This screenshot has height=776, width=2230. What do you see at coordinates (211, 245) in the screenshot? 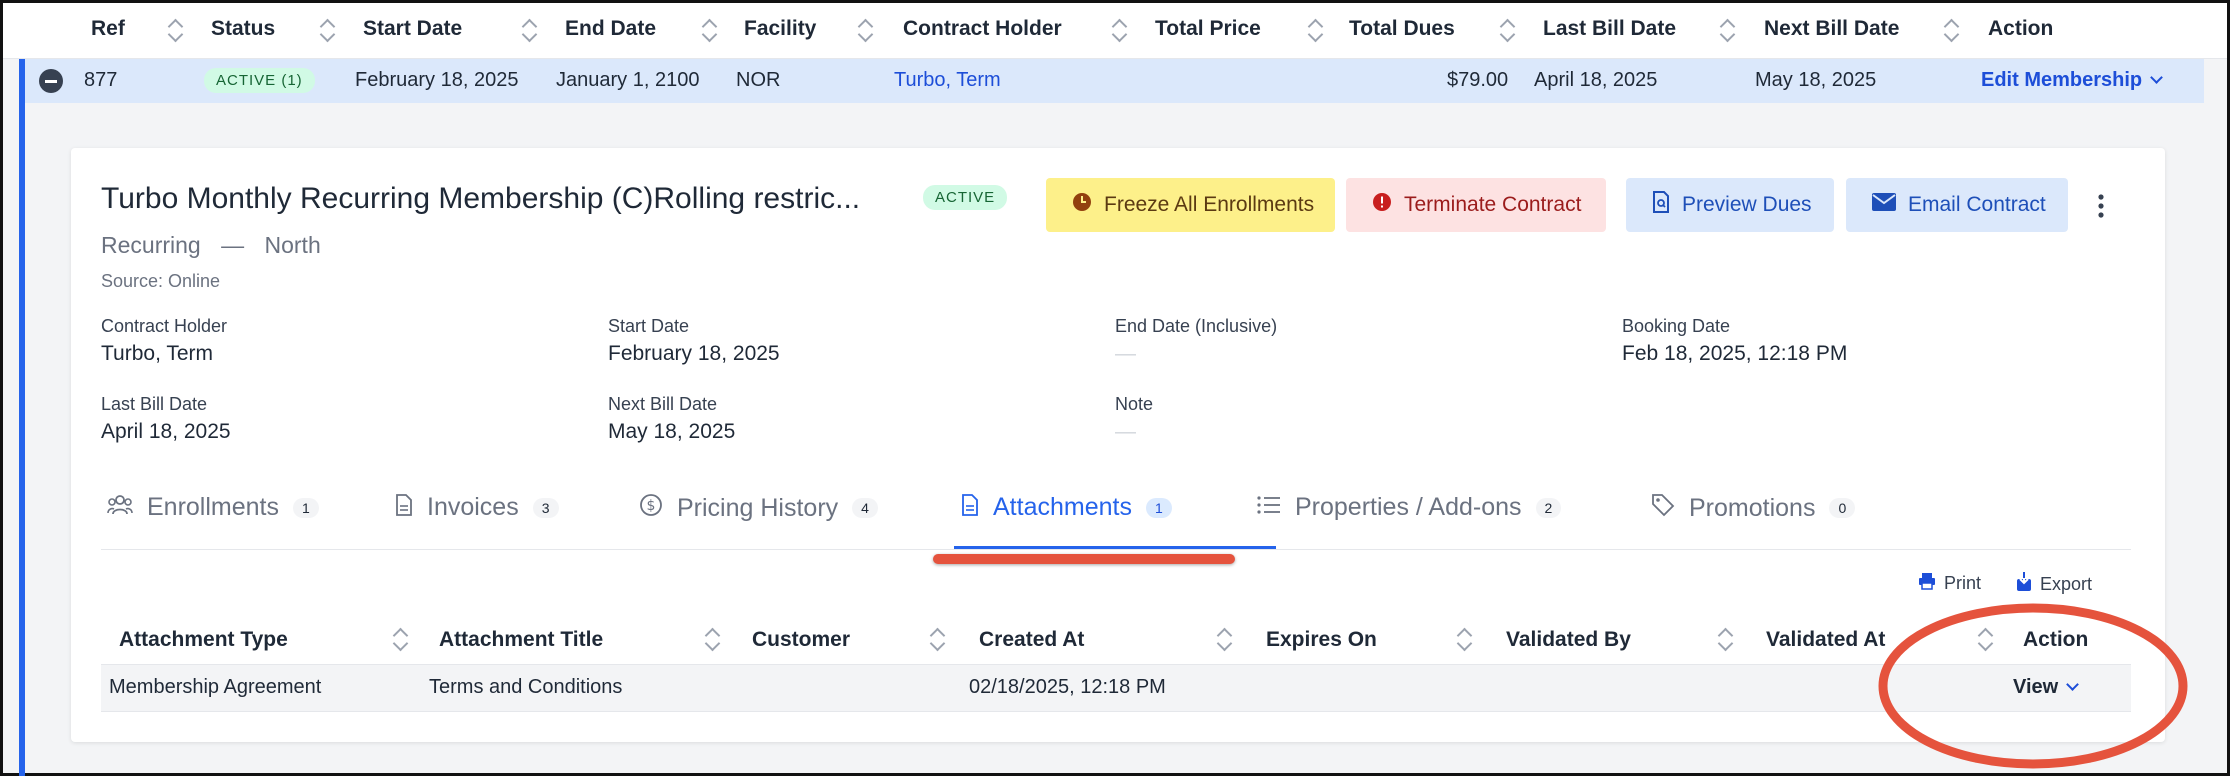
I see `membership-subtitle: Recurring — North` at bounding box center [211, 245].